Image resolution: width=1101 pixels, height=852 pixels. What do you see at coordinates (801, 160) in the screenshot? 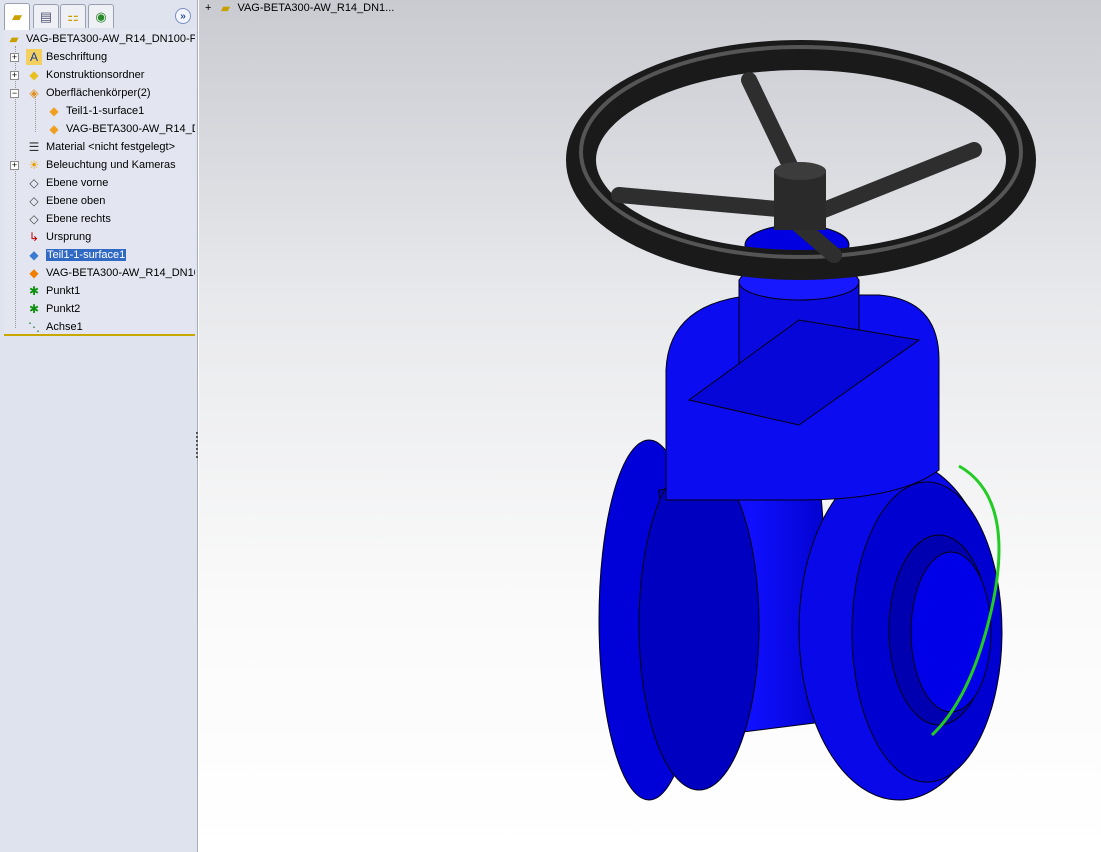
I see `handwheel` at bounding box center [801, 160].